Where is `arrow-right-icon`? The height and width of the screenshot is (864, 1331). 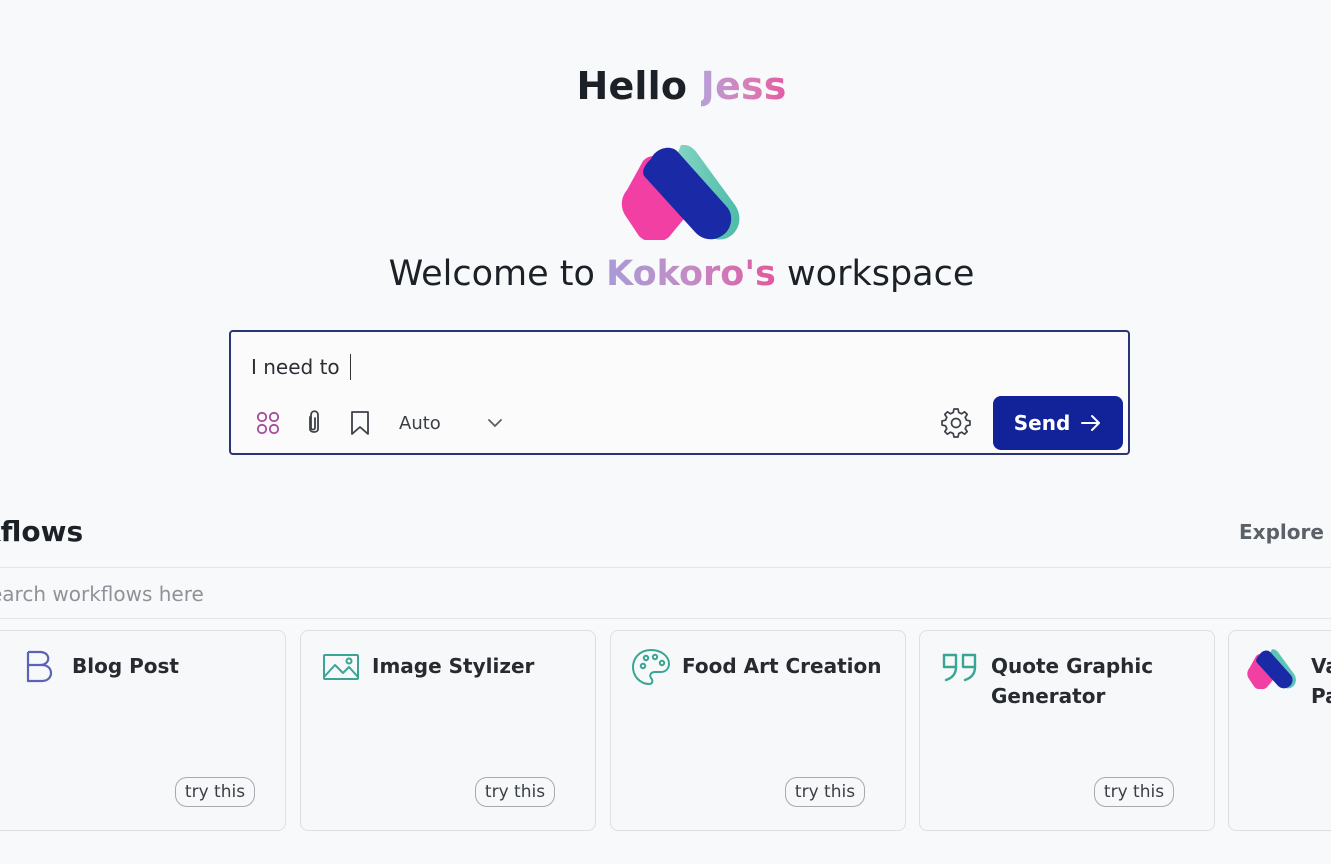 arrow-right-icon is located at coordinates (1091, 423).